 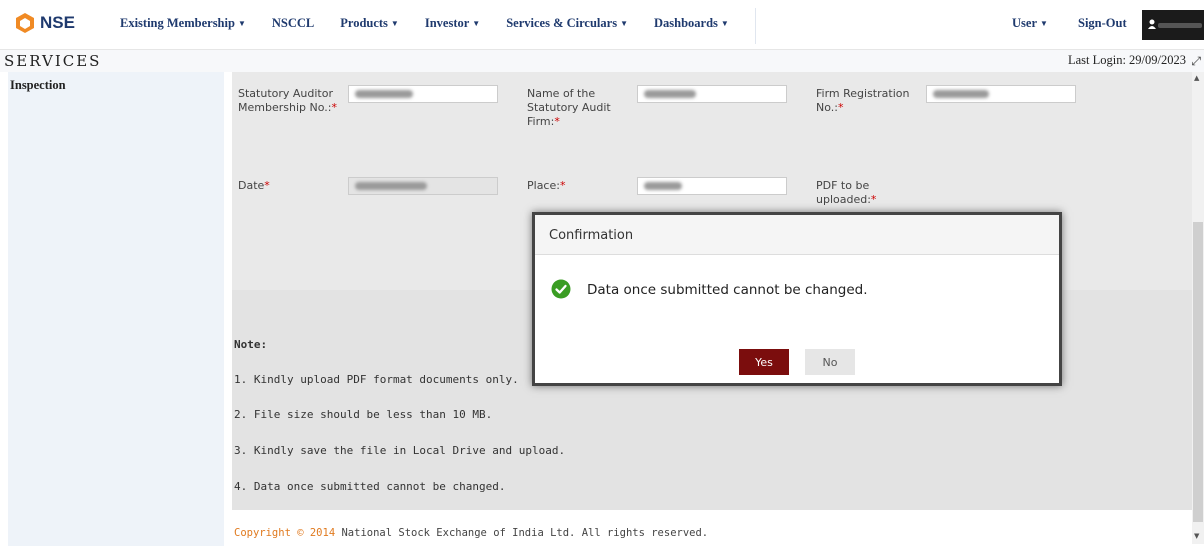 What do you see at coordinates (755, 26) in the screenshot?
I see `nav-divider` at bounding box center [755, 26].